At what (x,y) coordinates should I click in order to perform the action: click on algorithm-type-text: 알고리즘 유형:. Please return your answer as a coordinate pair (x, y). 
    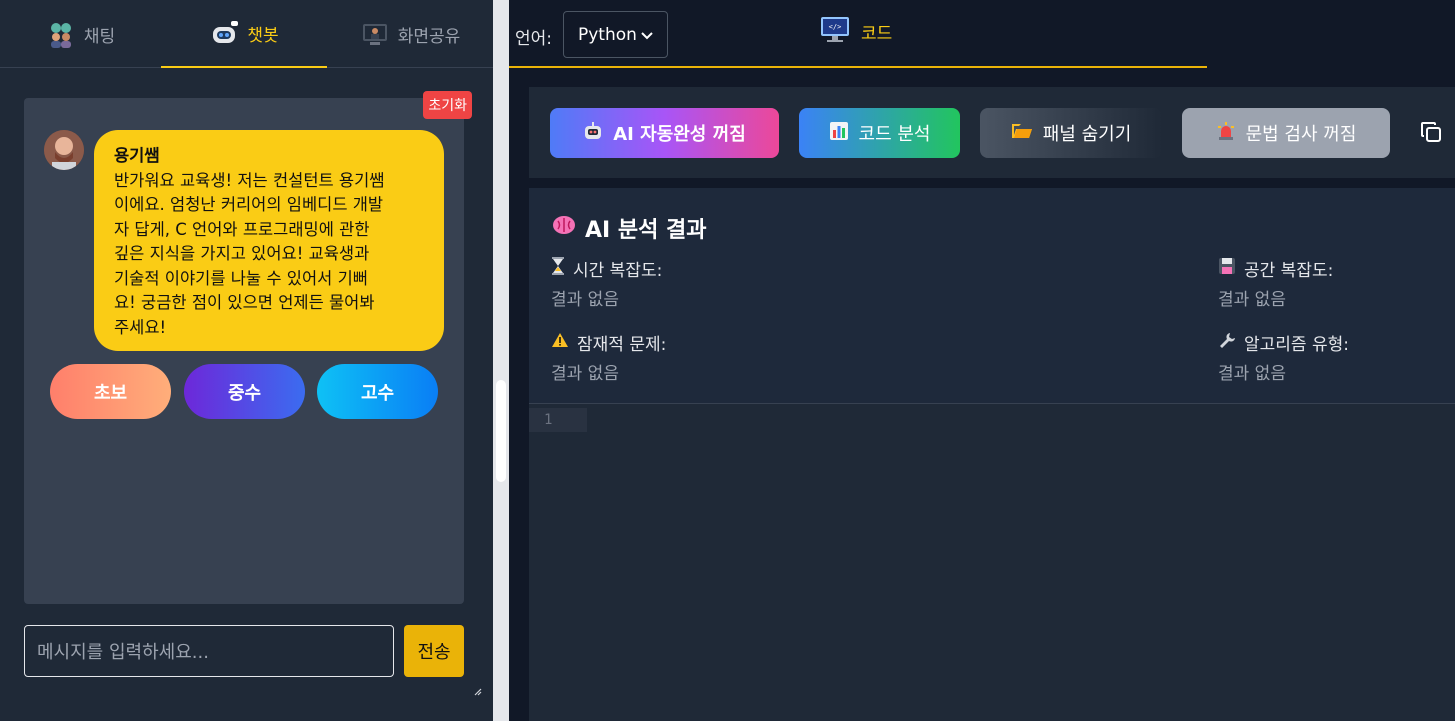
    Looking at the image, I should click on (1296, 345).